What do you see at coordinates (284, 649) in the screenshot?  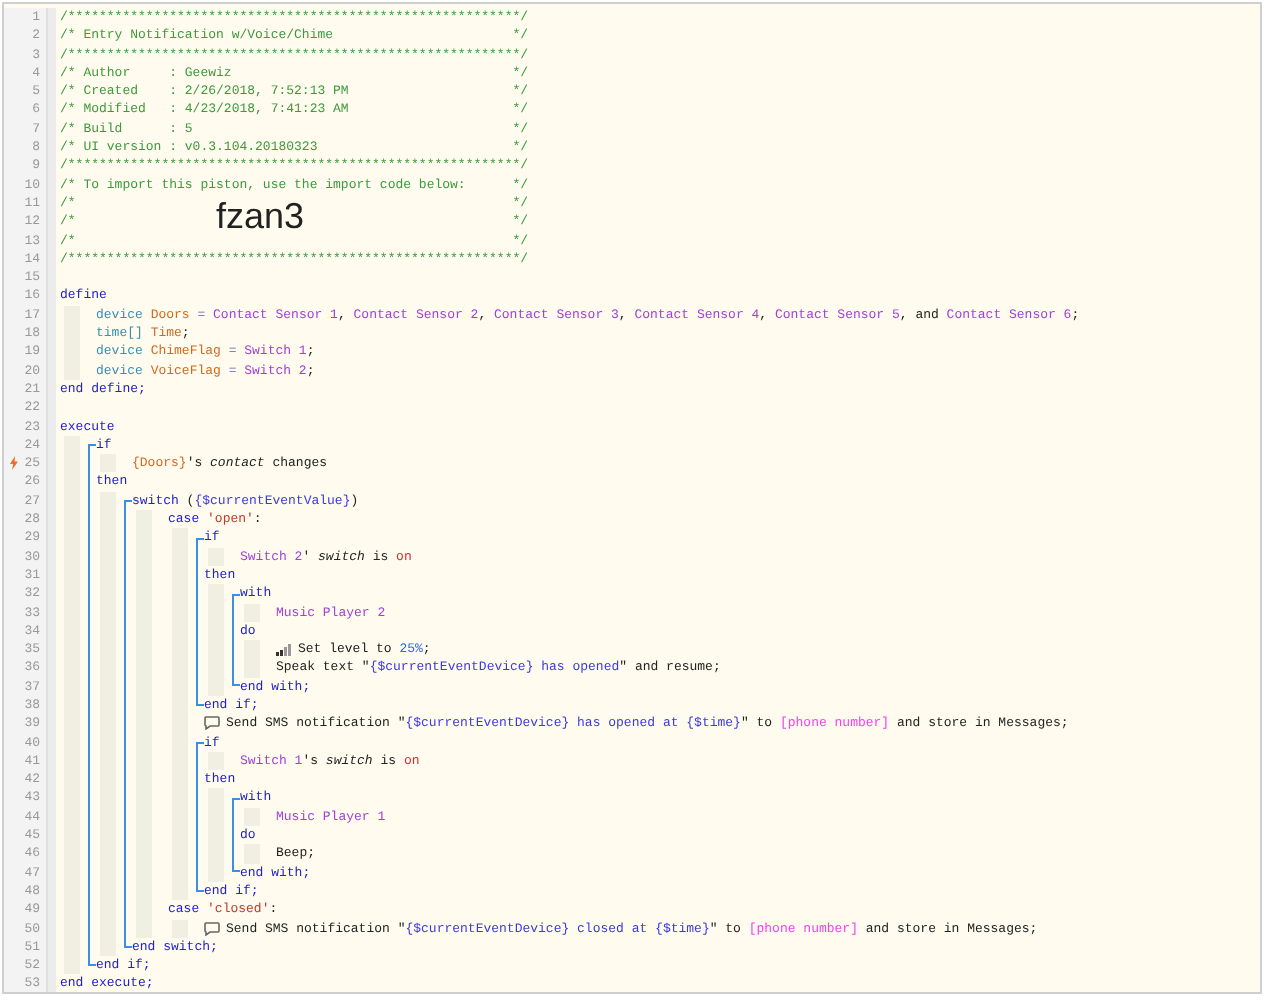 I see `signal-bars-icon` at bounding box center [284, 649].